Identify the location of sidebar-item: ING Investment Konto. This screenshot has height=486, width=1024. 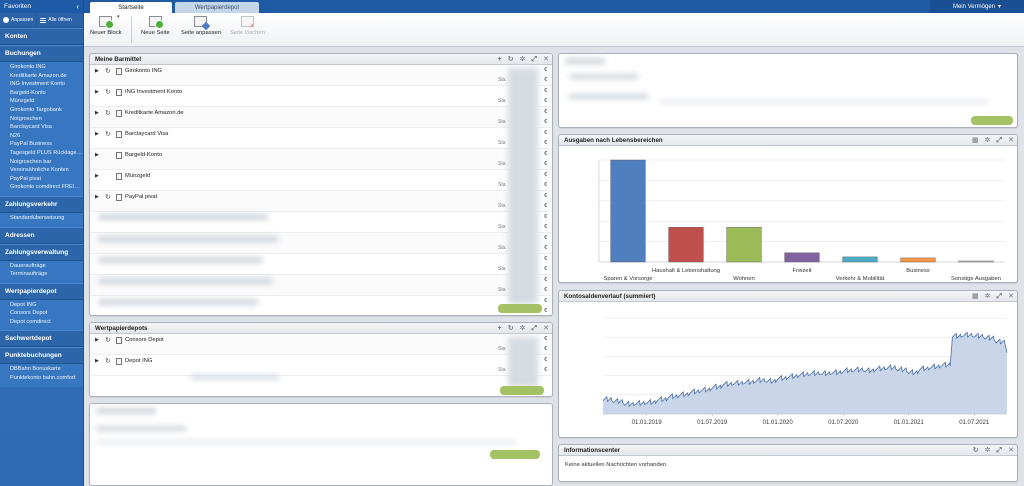
(41, 84).